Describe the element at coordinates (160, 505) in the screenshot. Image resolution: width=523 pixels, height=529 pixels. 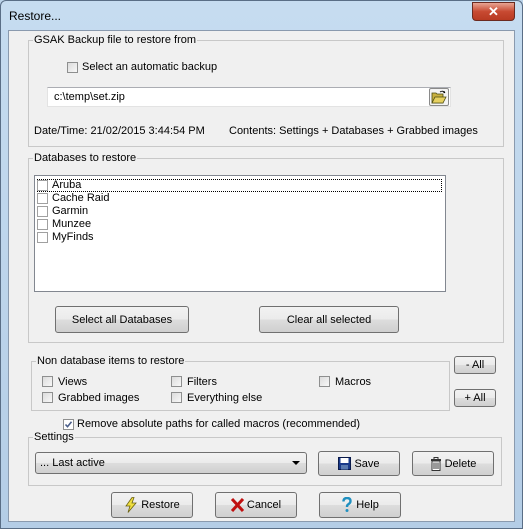
I see `restore-label: Restore` at that location.